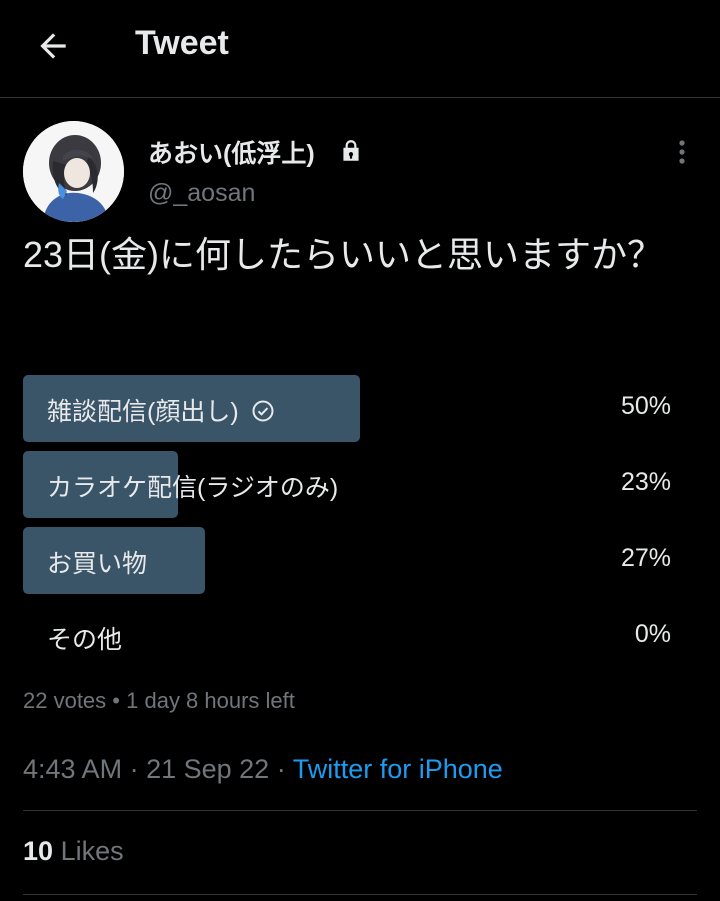 The image size is (720, 901). What do you see at coordinates (72, 769) in the screenshot?
I see `tweet-time: 4:43 AM` at bounding box center [72, 769].